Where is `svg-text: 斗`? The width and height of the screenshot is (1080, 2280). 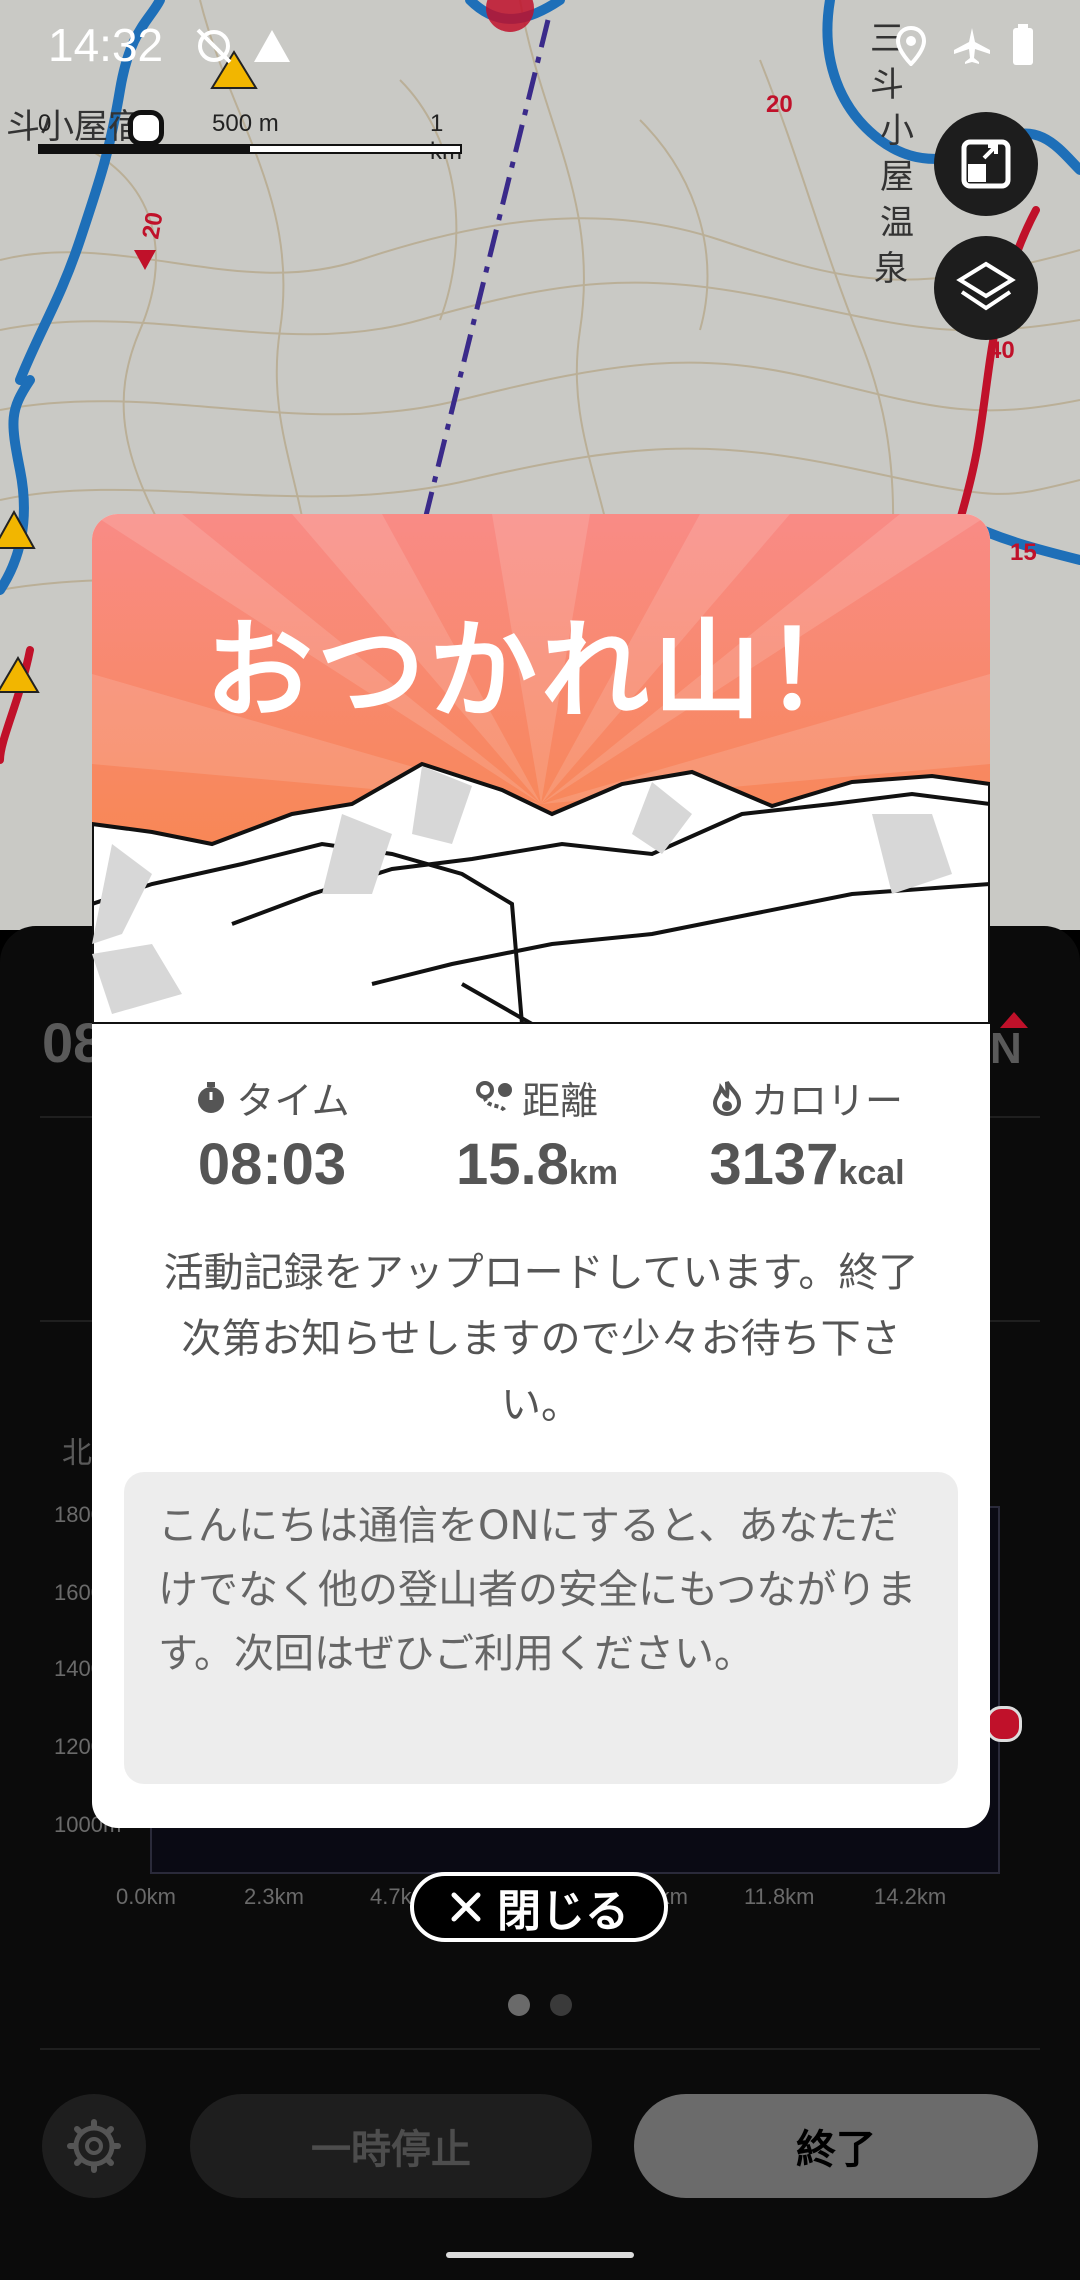 svg-text: 斗 is located at coordinates (887, 85).